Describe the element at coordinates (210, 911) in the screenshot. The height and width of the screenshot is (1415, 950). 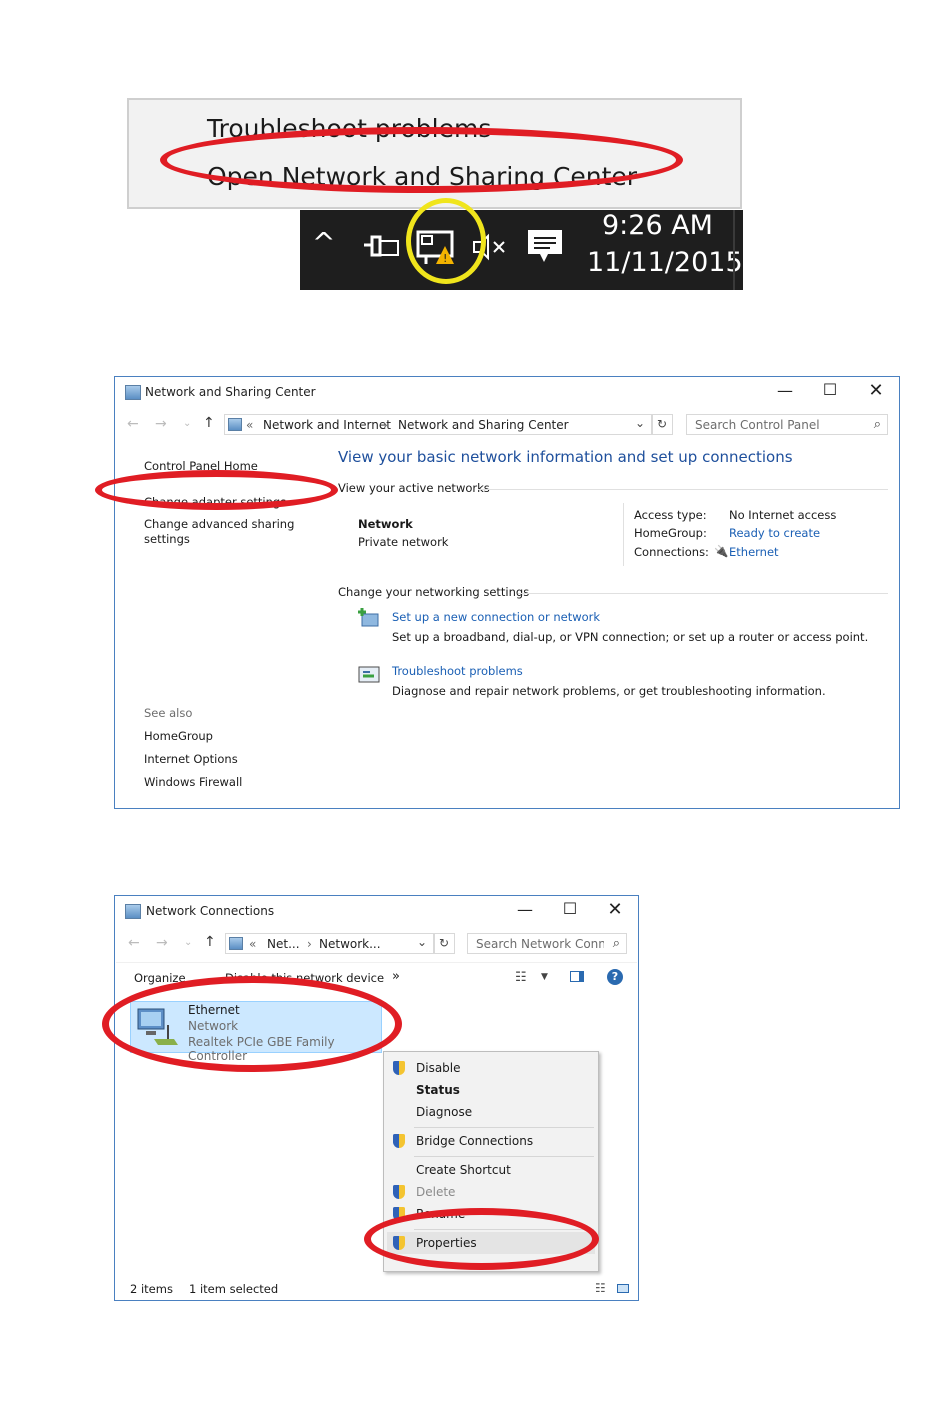
I see `window-title: Network Connections` at that location.